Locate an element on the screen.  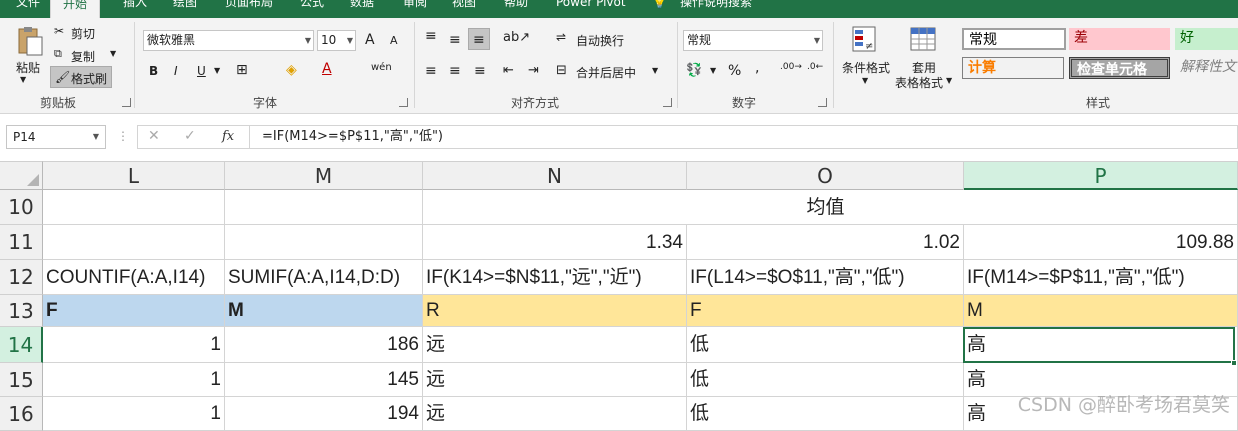
column-header-M: M is located at coordinates (324, 175).